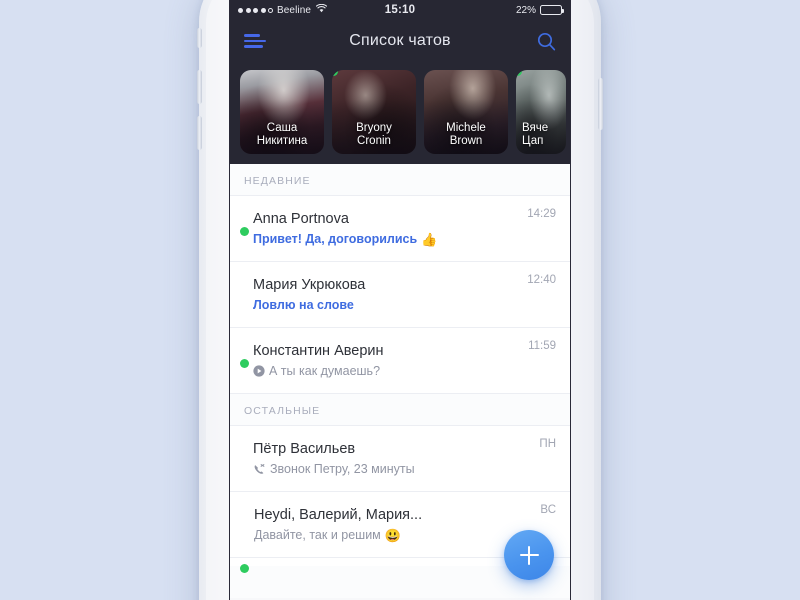  What do you see at coordinates (547, 444) in the screenshot?
I see `chat-timestamp: ПН` at bounding box center [547, 444].